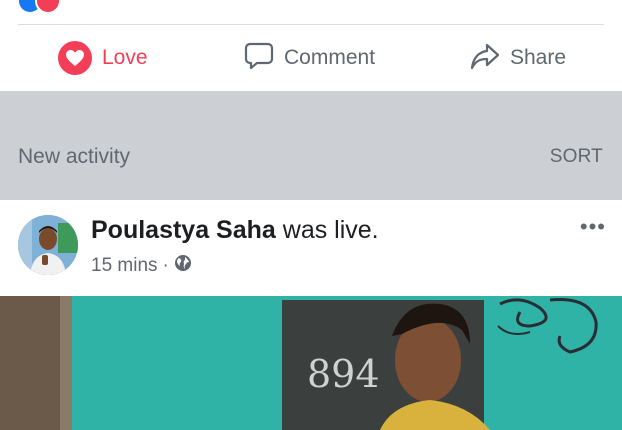 The image size is (622, 430). I want to click on love-button: Love, so click(103, 58).